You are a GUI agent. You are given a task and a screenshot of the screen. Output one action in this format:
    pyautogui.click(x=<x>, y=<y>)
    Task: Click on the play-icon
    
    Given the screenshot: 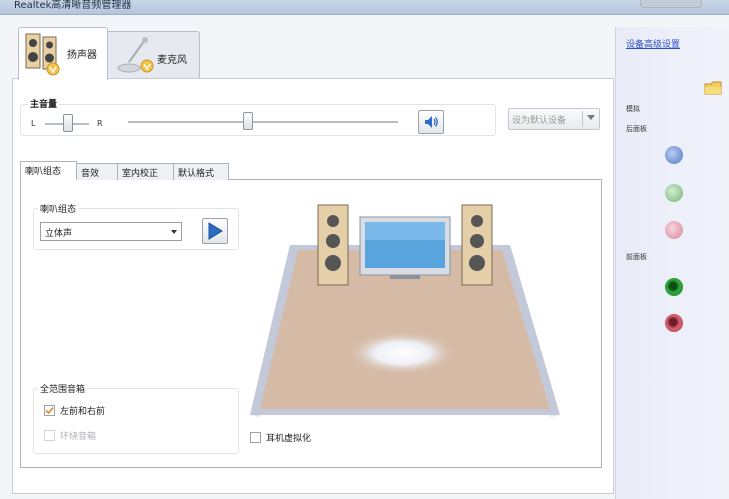 What is the action you would take?
    pyautogui.click(x=215, y=231)
    